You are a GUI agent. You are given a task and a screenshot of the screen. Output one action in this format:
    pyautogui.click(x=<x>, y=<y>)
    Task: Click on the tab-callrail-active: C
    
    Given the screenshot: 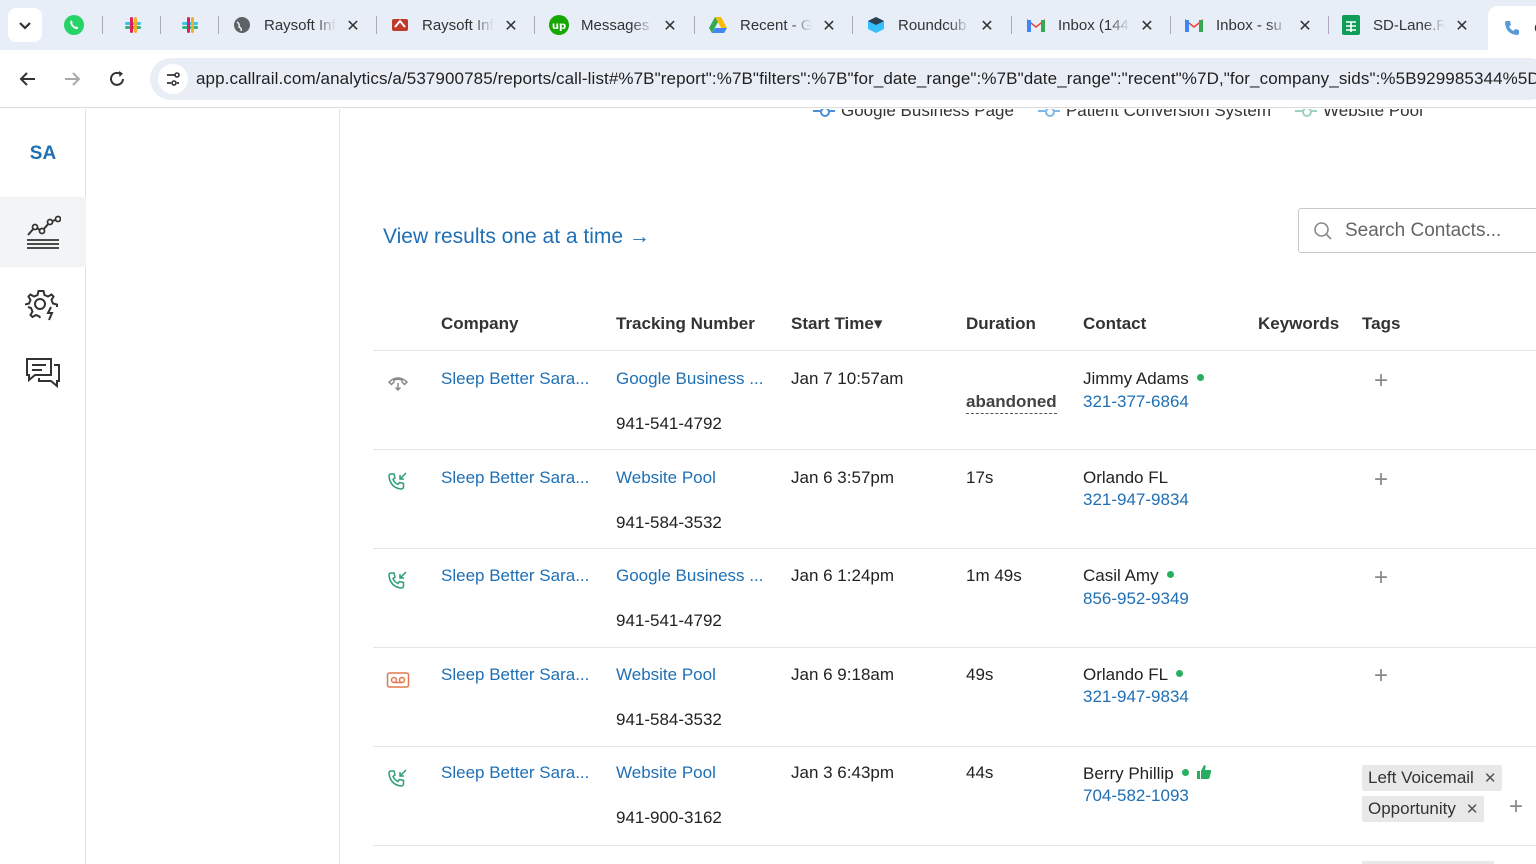 What is the action you would take?
    pyautogui.click(x=1512, y=28)
    